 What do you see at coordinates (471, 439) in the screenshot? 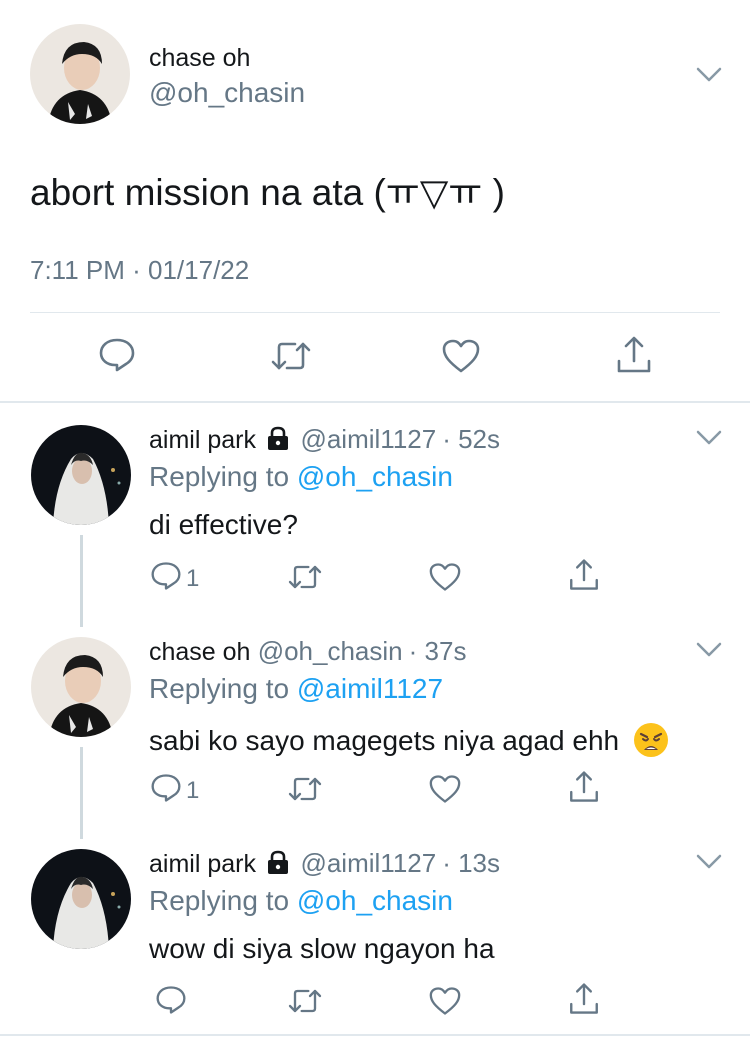
I see `reply-1-time: · 52s` at bounding box center [471, 439].